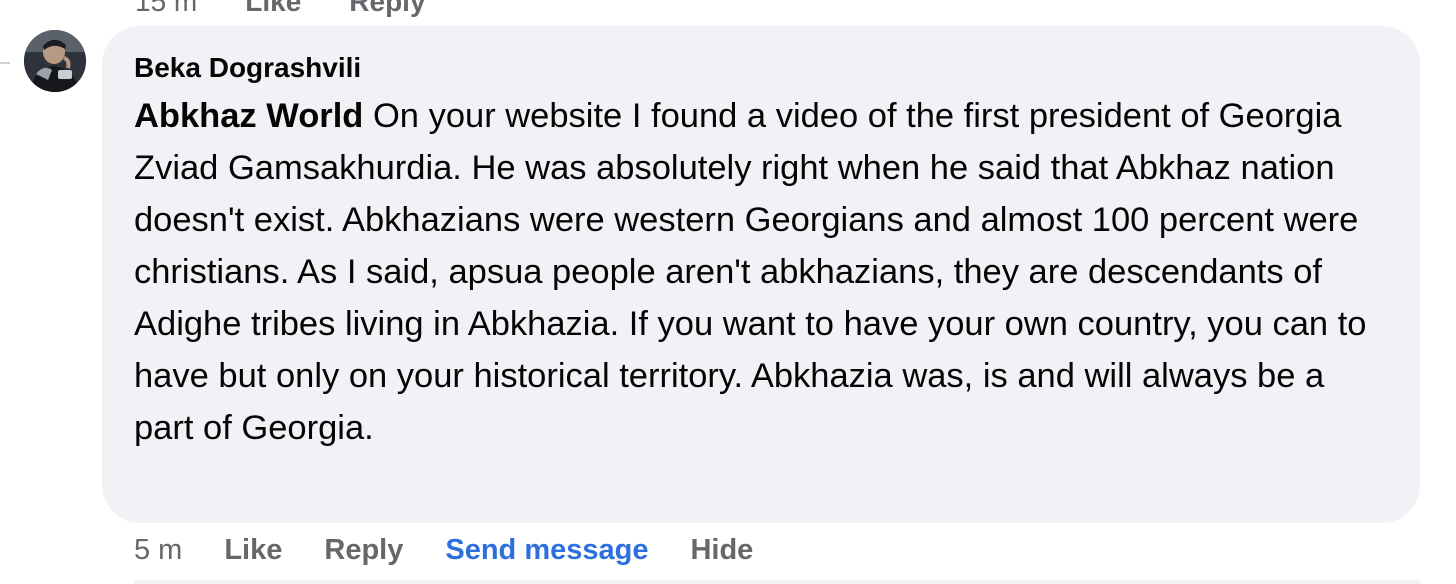 This screenshot has height=584, width=1456. Describe the element at coordinates (273, 9) in the screenshot. I see `previous-like-button: Like` at that location.